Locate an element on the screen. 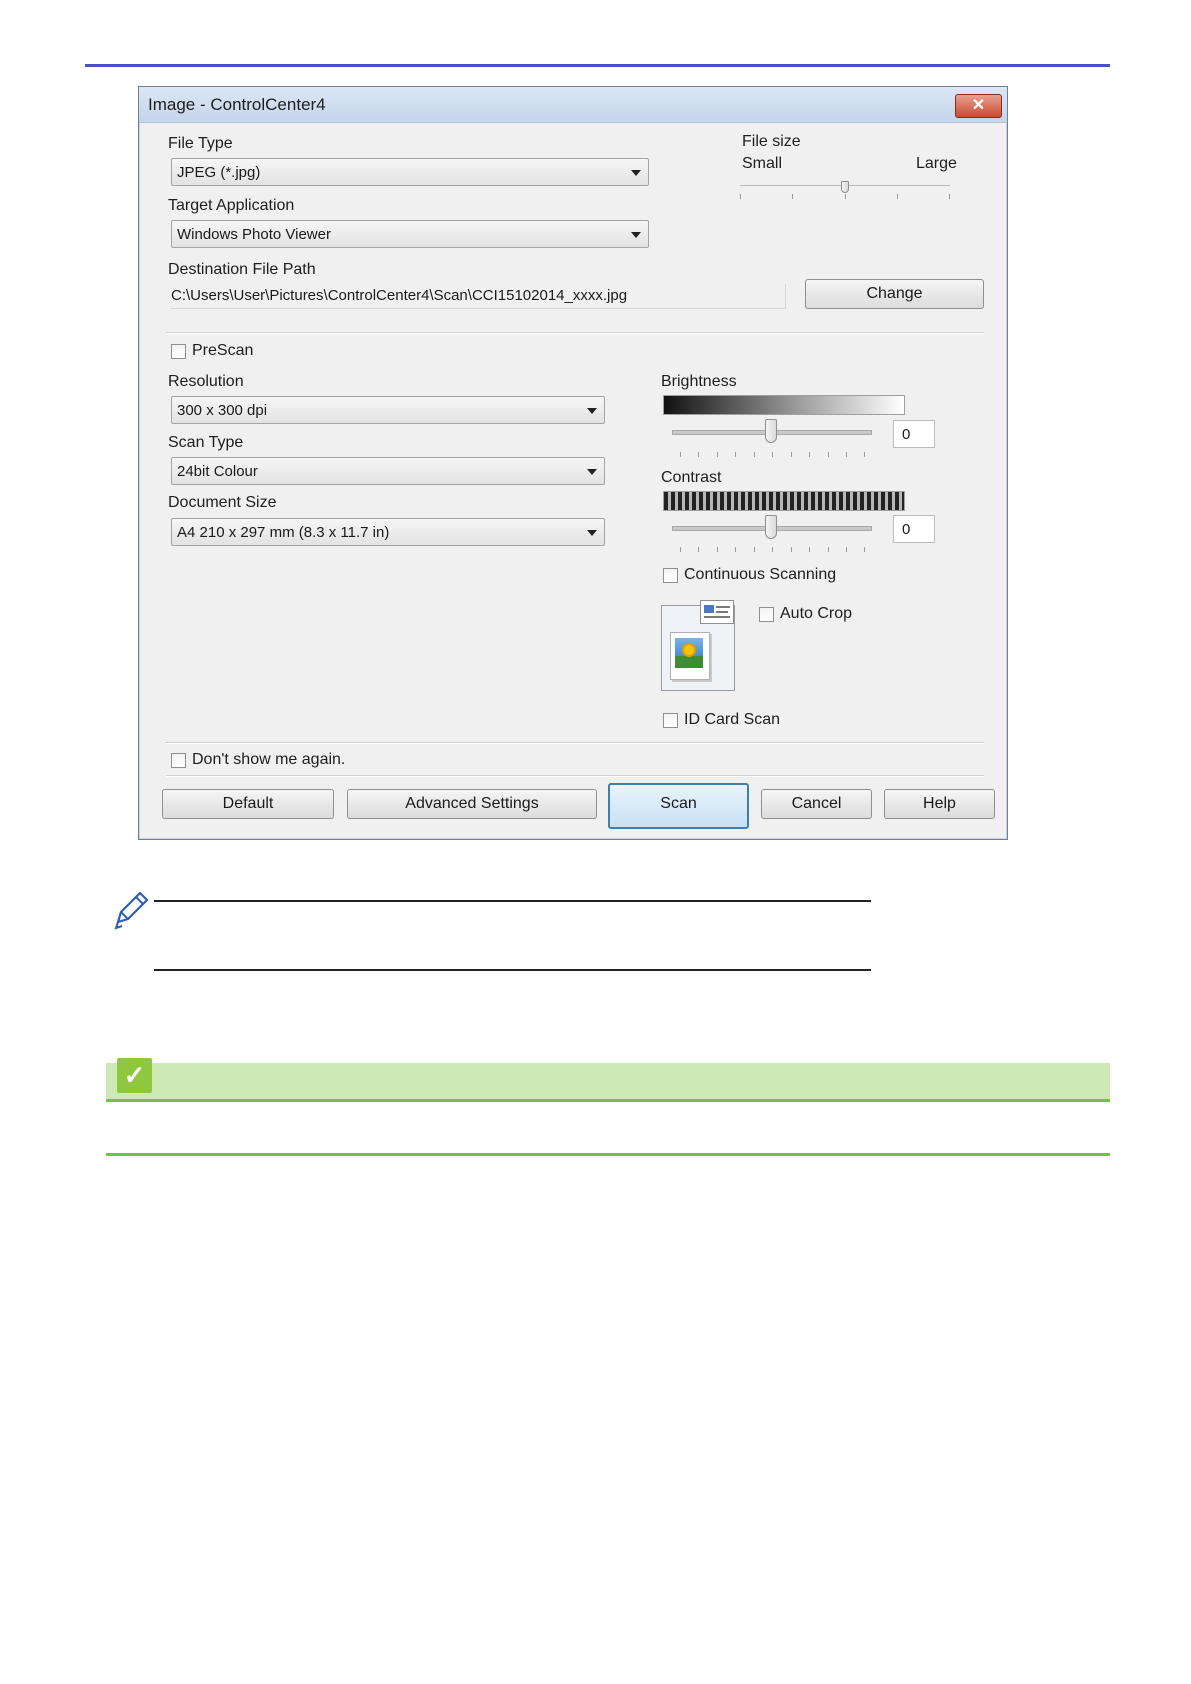  checkmark-icon: ✓ is located at coordinates (134, 1075).